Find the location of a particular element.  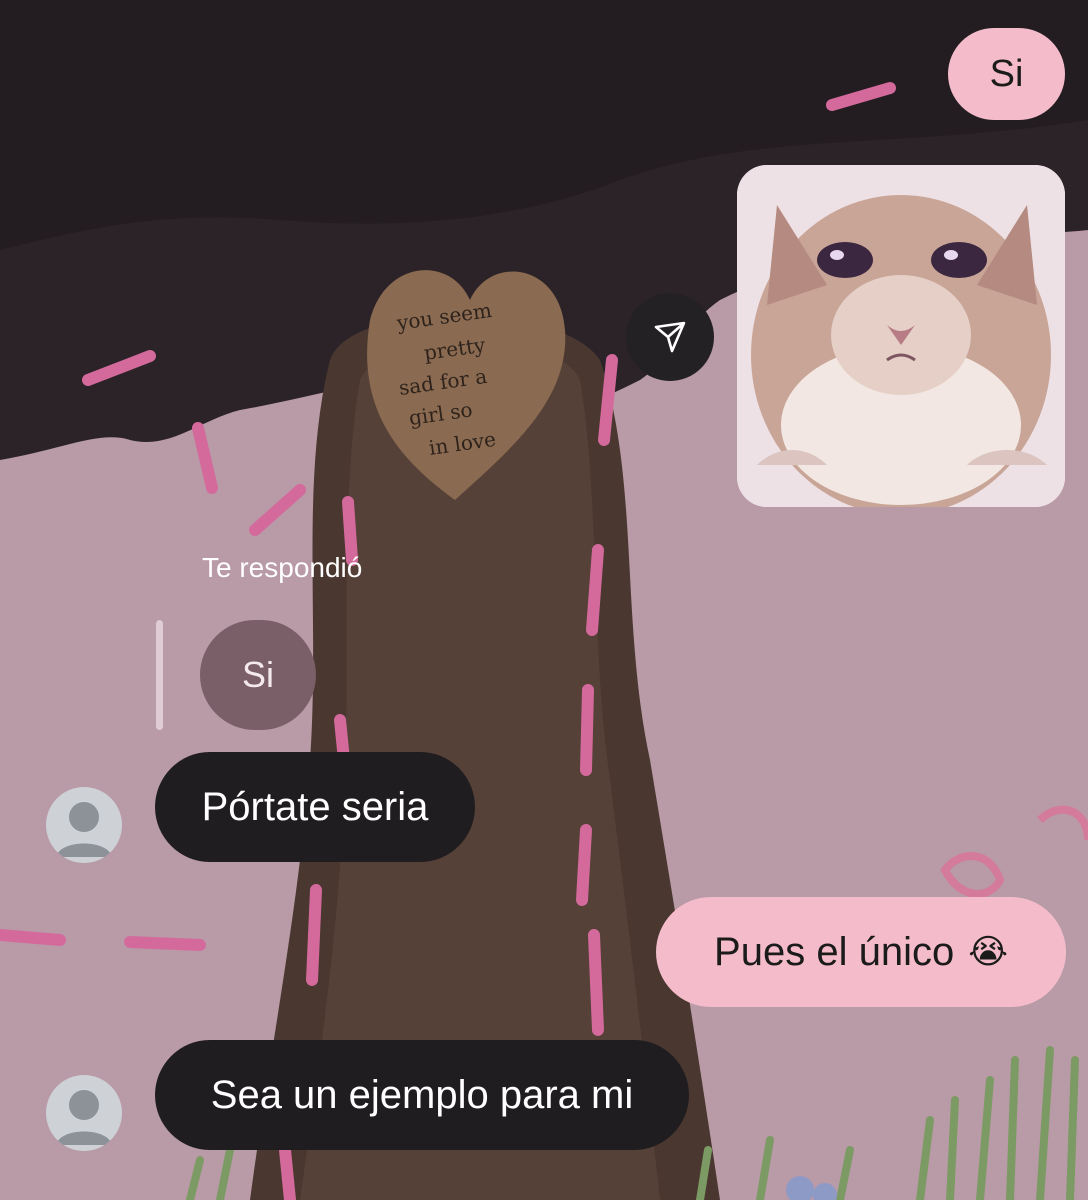

share-button is located at coordinates (670, 337).